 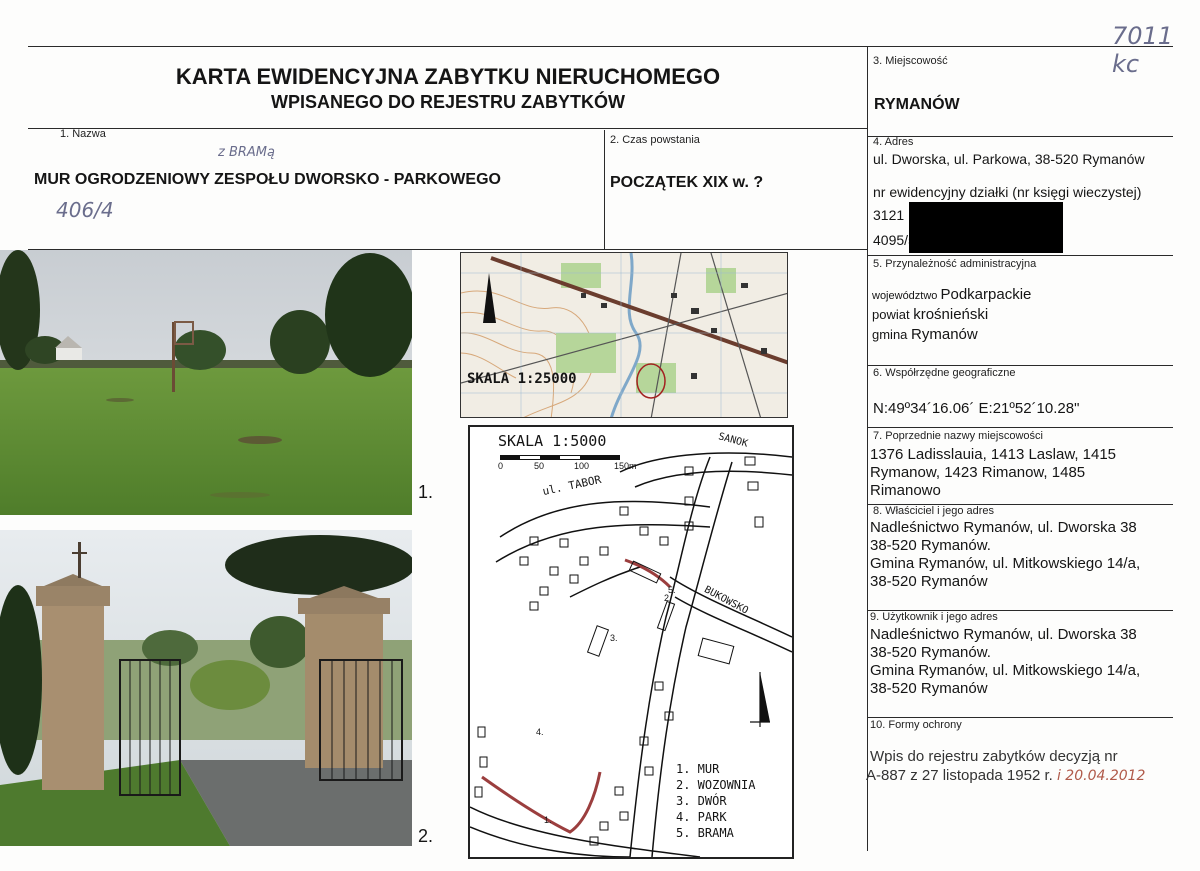 What do you see at coordinates (910, 61) in the screenshot?
I see `sec3-label: 3. Miejscowość` at bounding box center [910, 61].